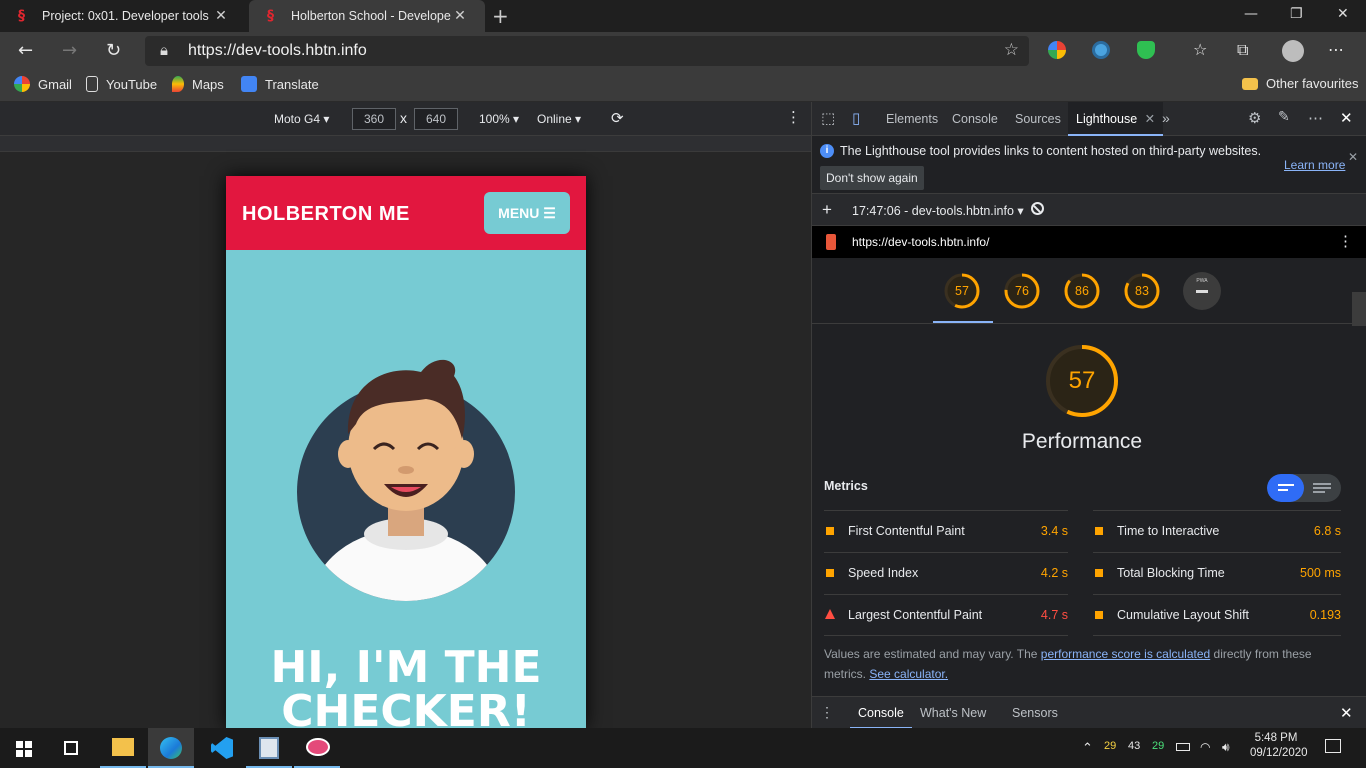  Describe the element at coordinates (1345, 241) in the screenshot. I see `report-menu-icon: ⋮` at that location.